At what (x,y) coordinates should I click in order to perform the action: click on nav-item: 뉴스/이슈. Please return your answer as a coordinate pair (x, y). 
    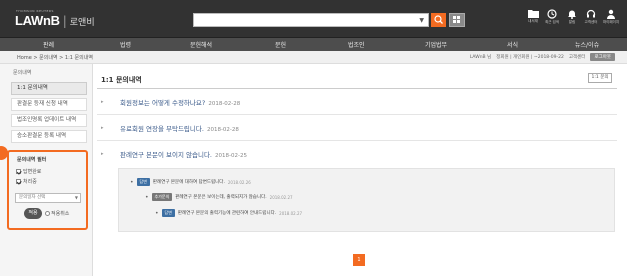
    Looking at the image, I should click on (587, 44).